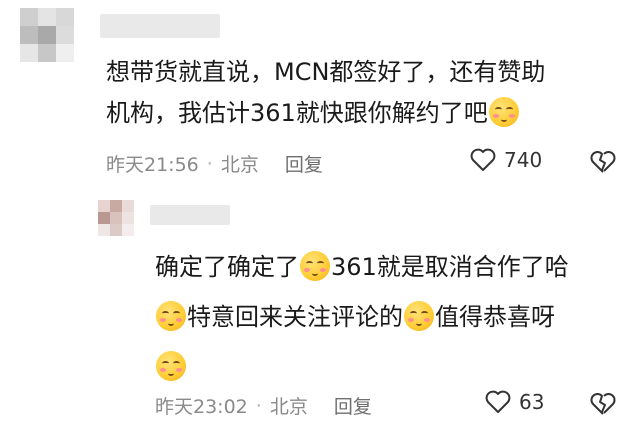  Describe the element at coordinates (326, 72) in the screenshot. I see `comment-line: 想带货就直说，MCN都签好了，还有赞助` at that location.